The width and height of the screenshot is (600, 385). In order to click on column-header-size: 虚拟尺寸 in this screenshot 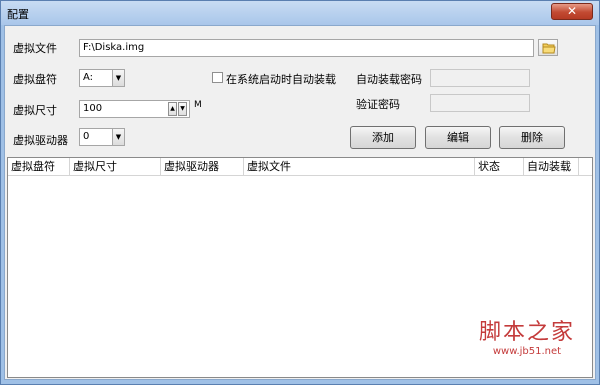, I will do `click(115, 167)`.